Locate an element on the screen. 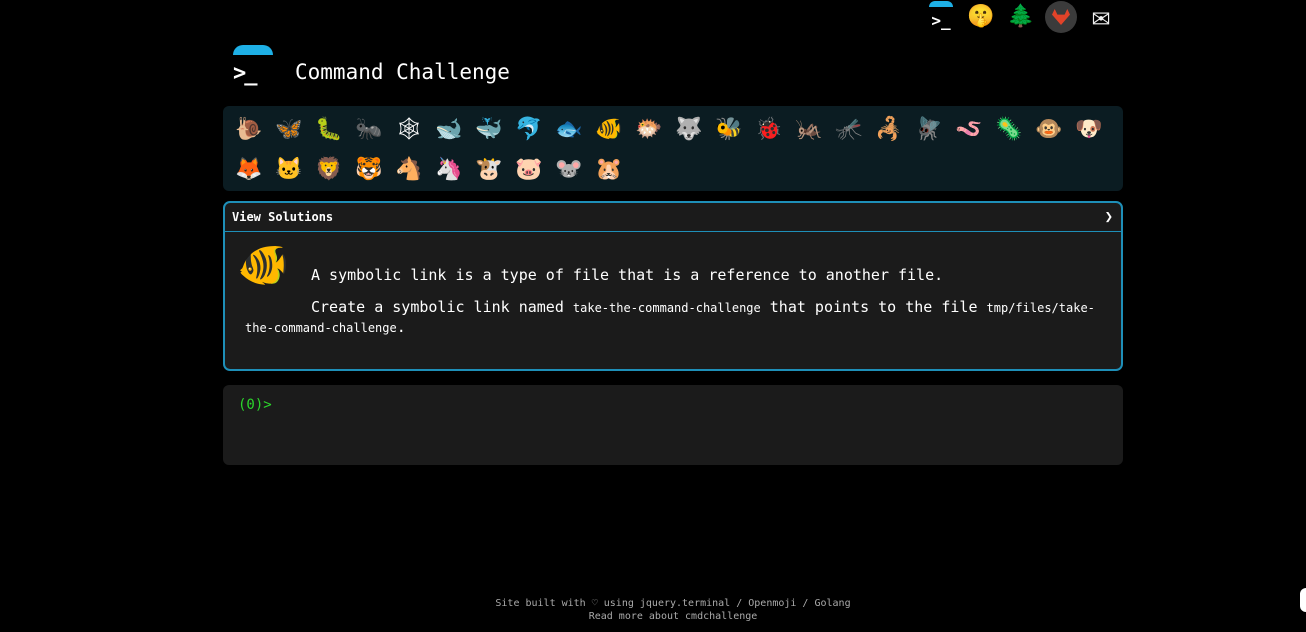  cricket-icon: 🦗 is located at coordinates (809, 130).